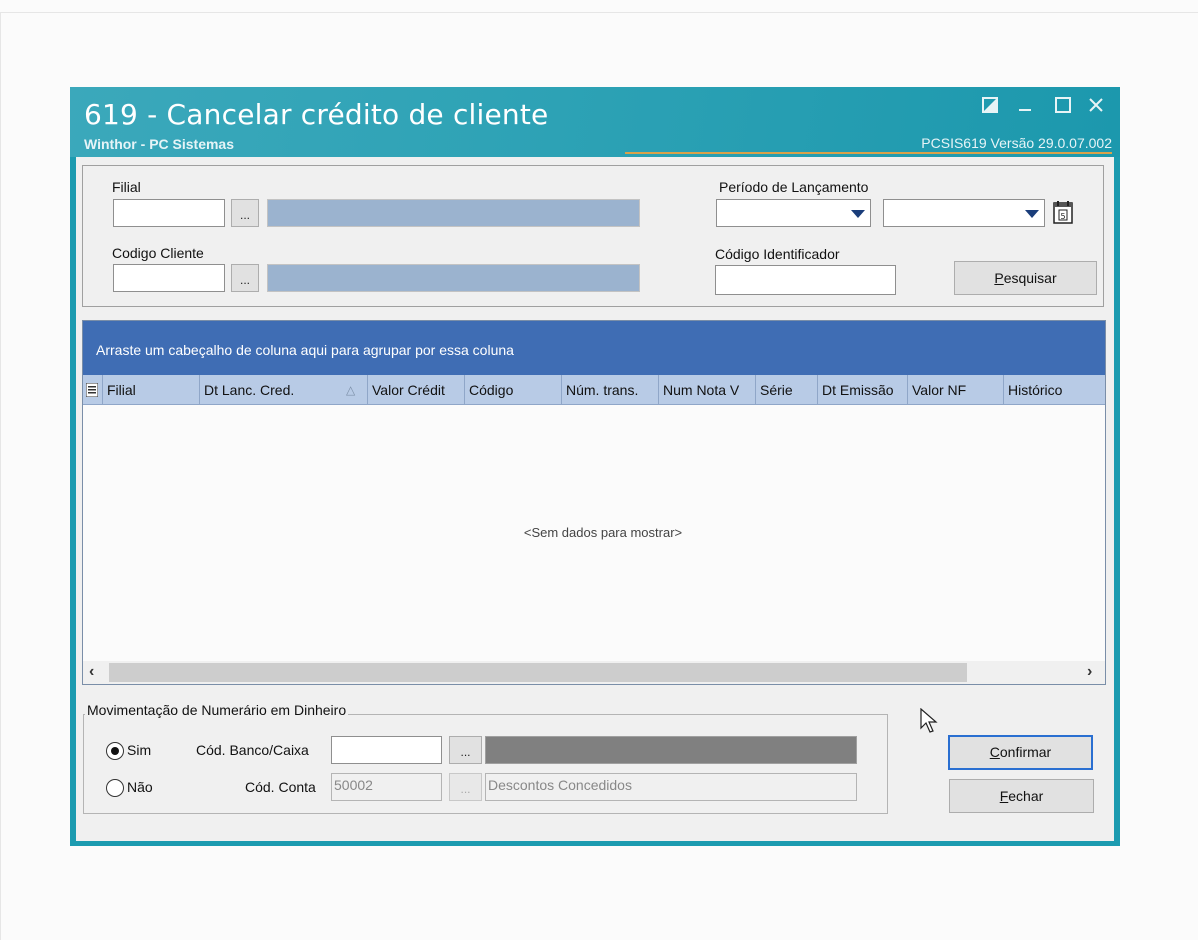 Image resolution: width=1198 pixels, height=940 pixels. I want to click on window-title: 619 - Cancelar crédito de cliente, so click(316, 114).